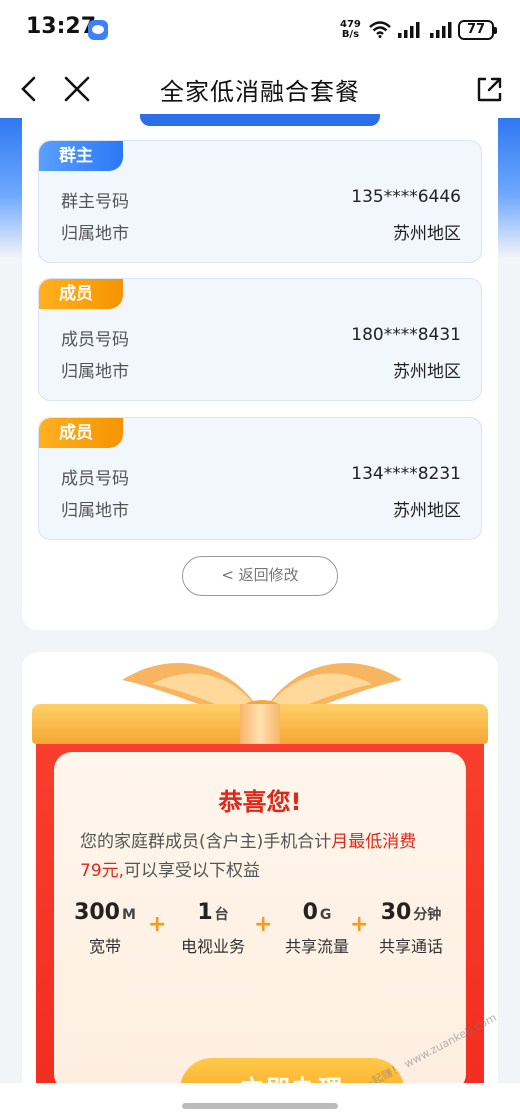 This screenshot has height=1119, width=520. I want to click on back-modify-button: < 返回修改, so click(260, 576).